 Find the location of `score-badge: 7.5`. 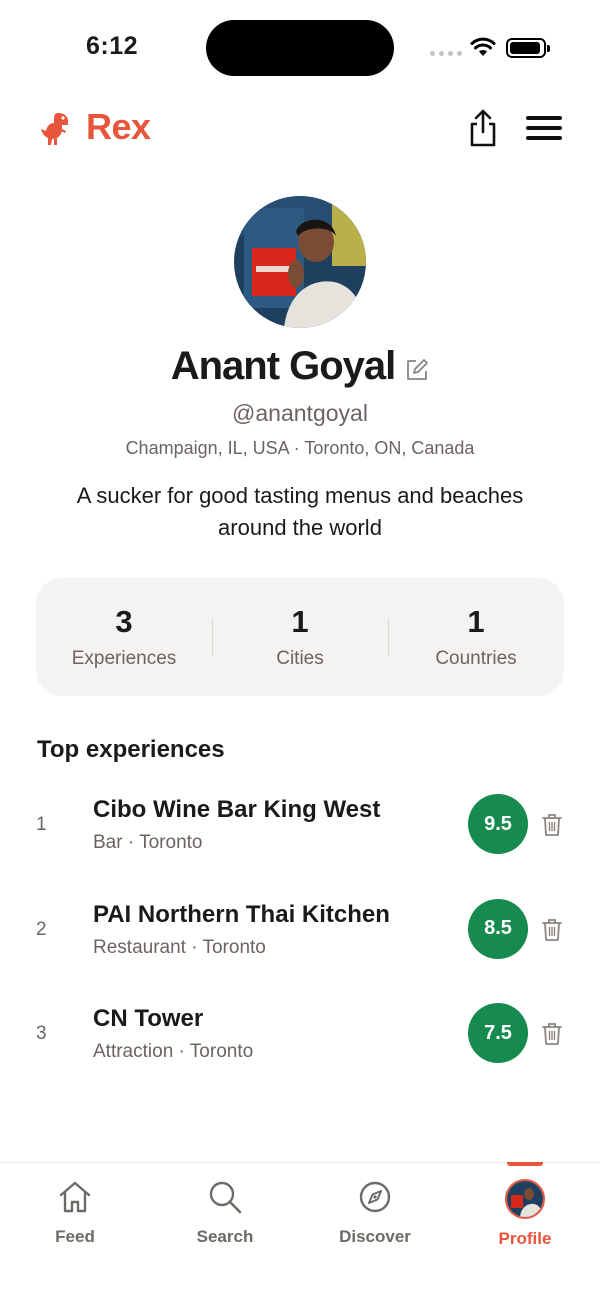

score-badge: 7.5 is located at coordinates (498, 1033).